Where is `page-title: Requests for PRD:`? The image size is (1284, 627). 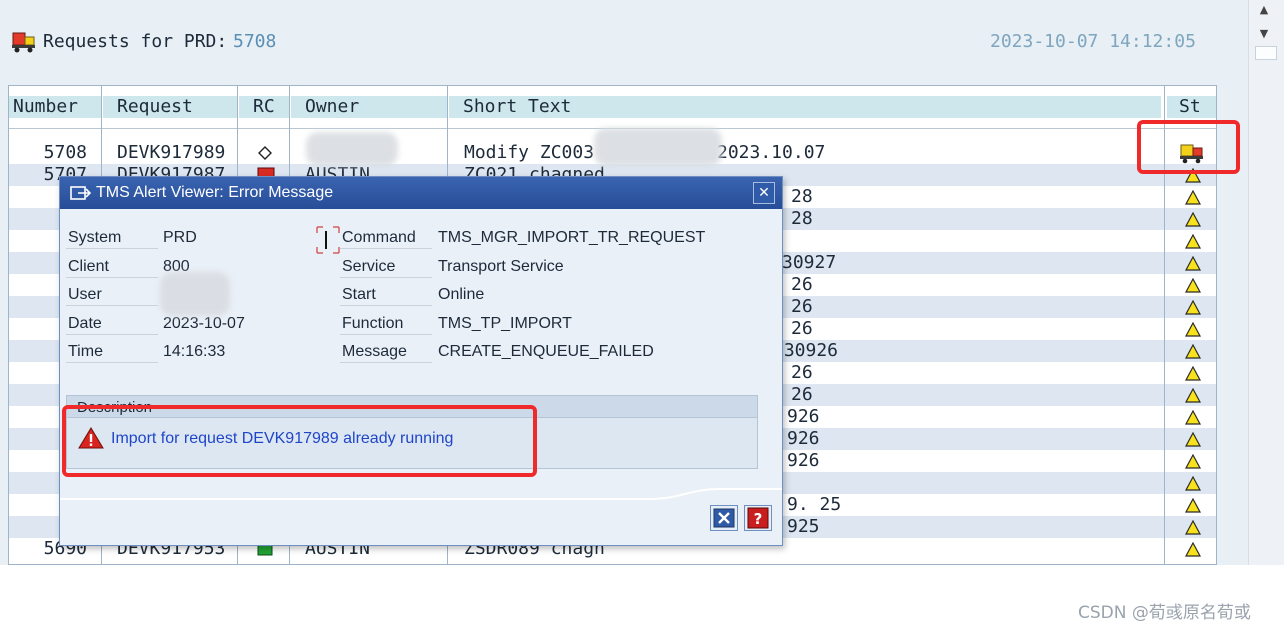 page-title: Requests for PRD: is located at coordinates (135, 41).